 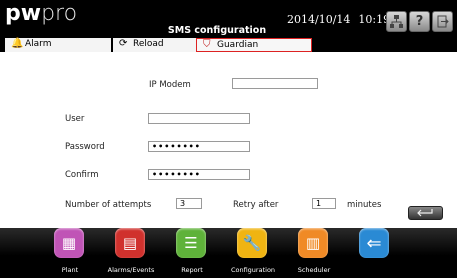 I want to click on ip-modem-input, so click(x=275, y=83).